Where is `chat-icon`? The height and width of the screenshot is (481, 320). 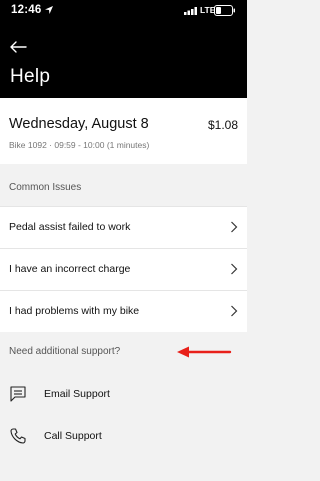
chat-icon is located at coordinates (18, 394).